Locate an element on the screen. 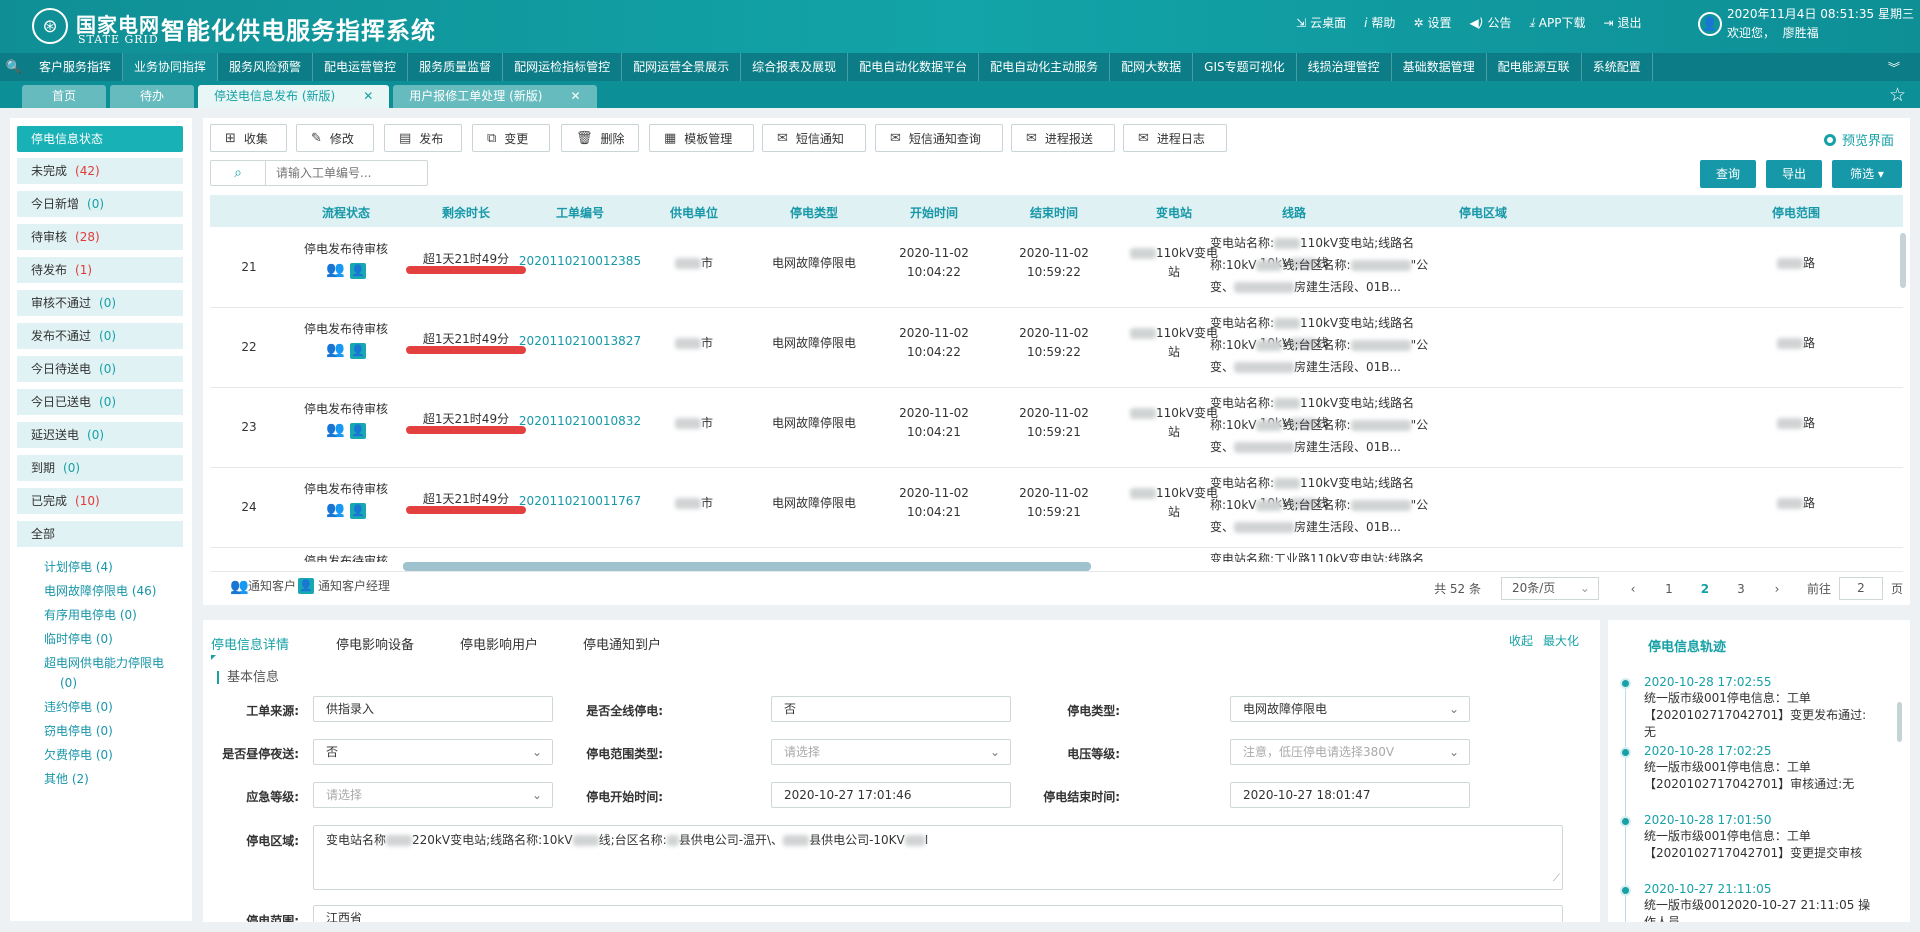  outage-type-select: 电网故障停限电 ⌄ is located at coordinates (1350, 709).